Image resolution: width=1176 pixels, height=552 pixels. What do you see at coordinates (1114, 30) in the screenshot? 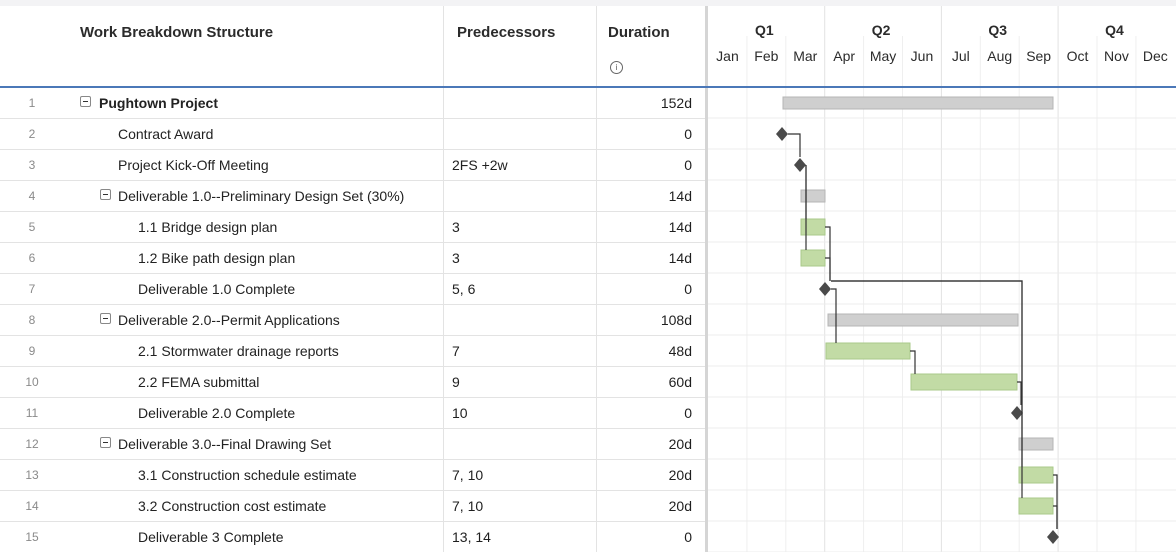
I see `quarter-label: Q4` at bounding box center [1114, 30].